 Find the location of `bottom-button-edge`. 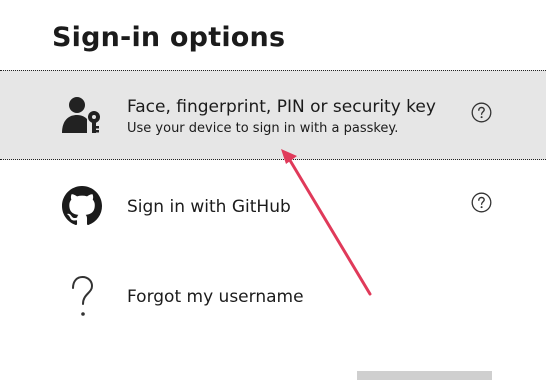

bottom-button-edge is located at coordinates (424, 375).